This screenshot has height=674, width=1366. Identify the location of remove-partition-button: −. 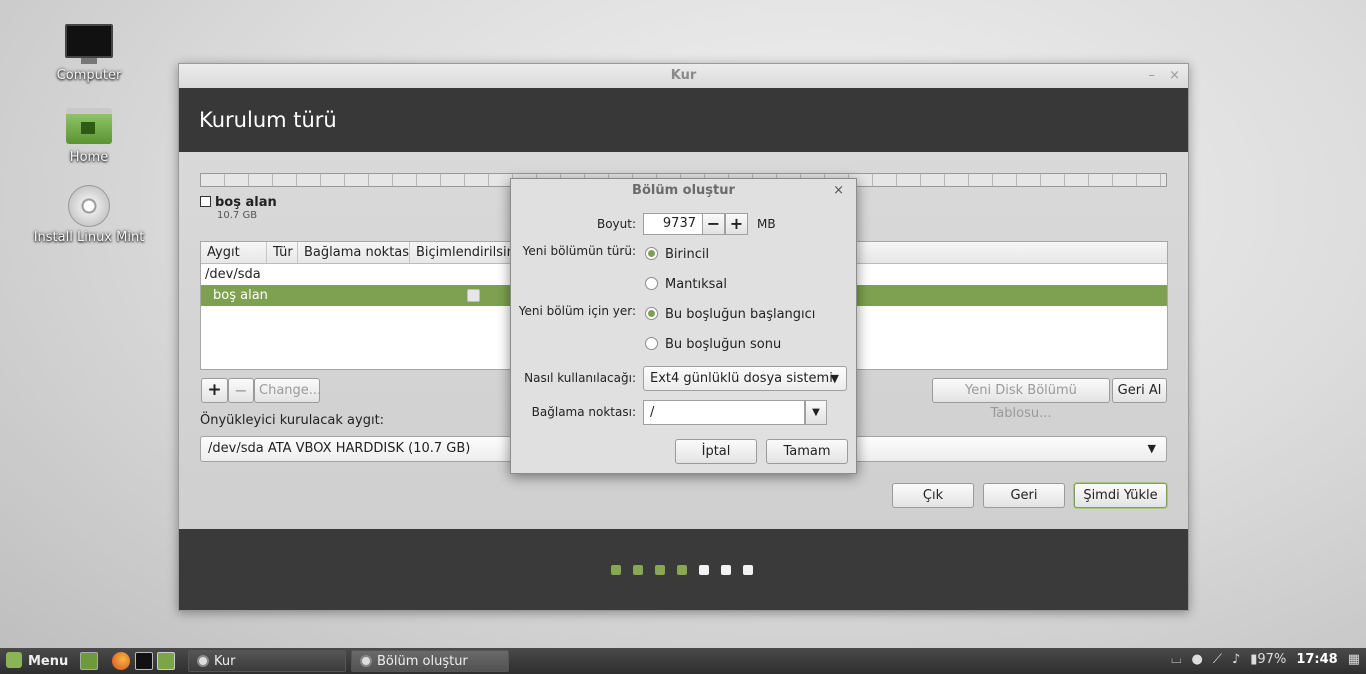
(241, 390).